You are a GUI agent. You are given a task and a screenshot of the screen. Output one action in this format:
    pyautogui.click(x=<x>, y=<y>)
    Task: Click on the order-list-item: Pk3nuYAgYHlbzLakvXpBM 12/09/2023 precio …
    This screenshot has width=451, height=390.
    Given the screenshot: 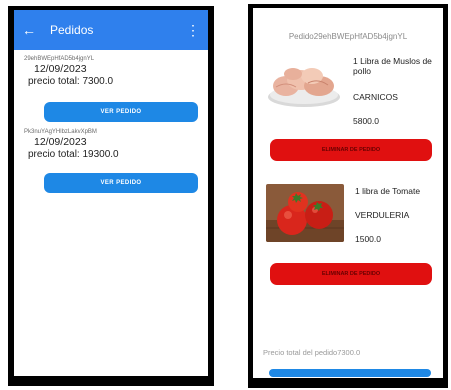 What is the action you would take?
    pyautogui.click(x=112, y=144)
    